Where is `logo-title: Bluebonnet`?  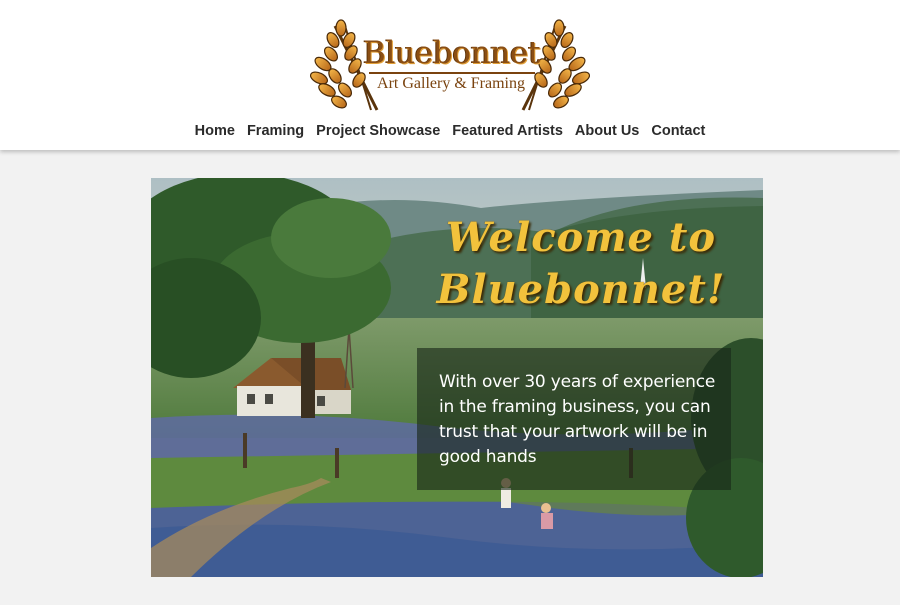 logo-title: Bluebonnet is located at coordinates (452, 53).